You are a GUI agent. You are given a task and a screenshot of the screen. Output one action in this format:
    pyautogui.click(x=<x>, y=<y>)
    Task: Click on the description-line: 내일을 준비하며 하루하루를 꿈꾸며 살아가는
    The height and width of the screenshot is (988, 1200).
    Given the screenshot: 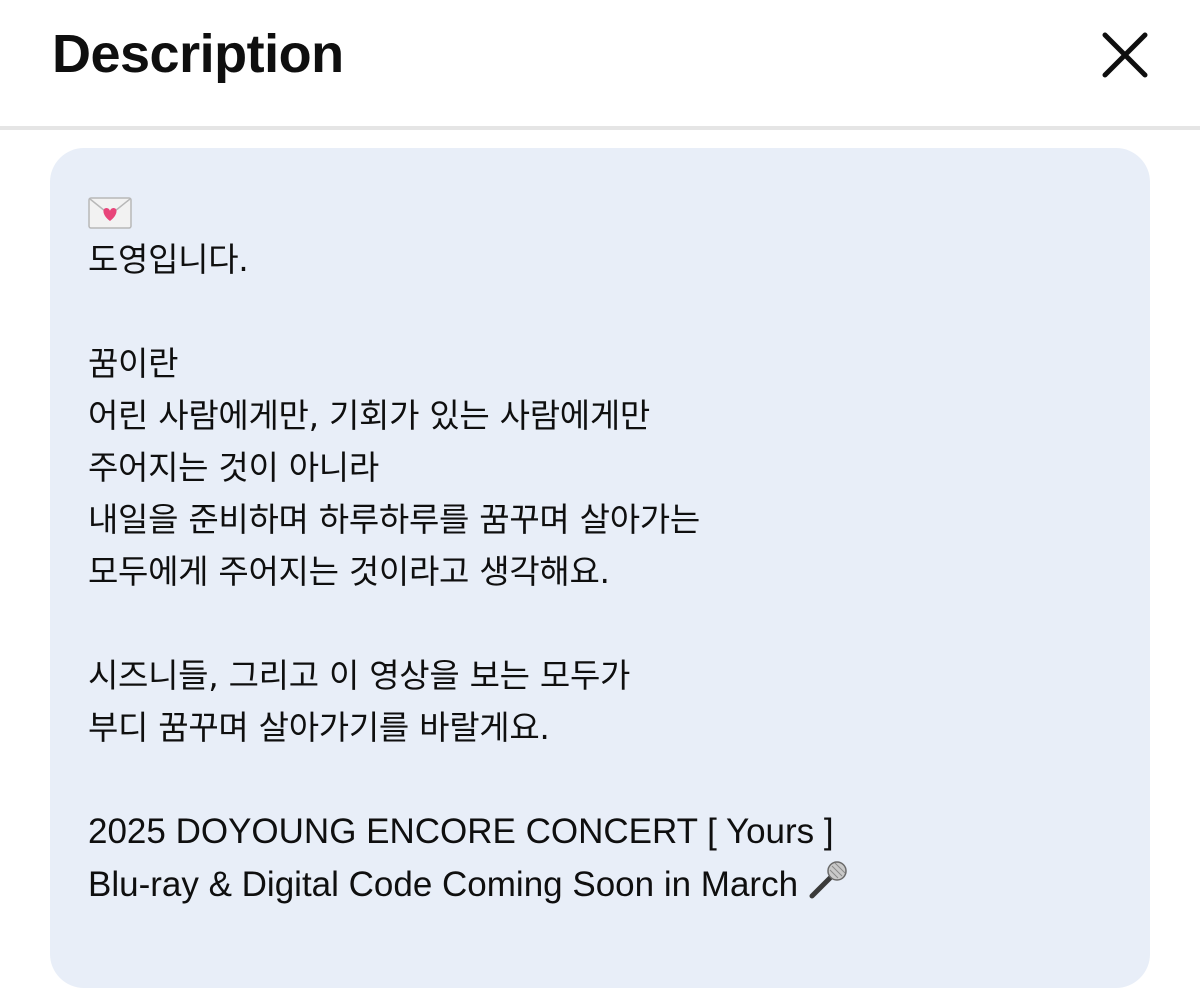 What is the action you would take?
    pyautogui.click(x=394, y=519)
    